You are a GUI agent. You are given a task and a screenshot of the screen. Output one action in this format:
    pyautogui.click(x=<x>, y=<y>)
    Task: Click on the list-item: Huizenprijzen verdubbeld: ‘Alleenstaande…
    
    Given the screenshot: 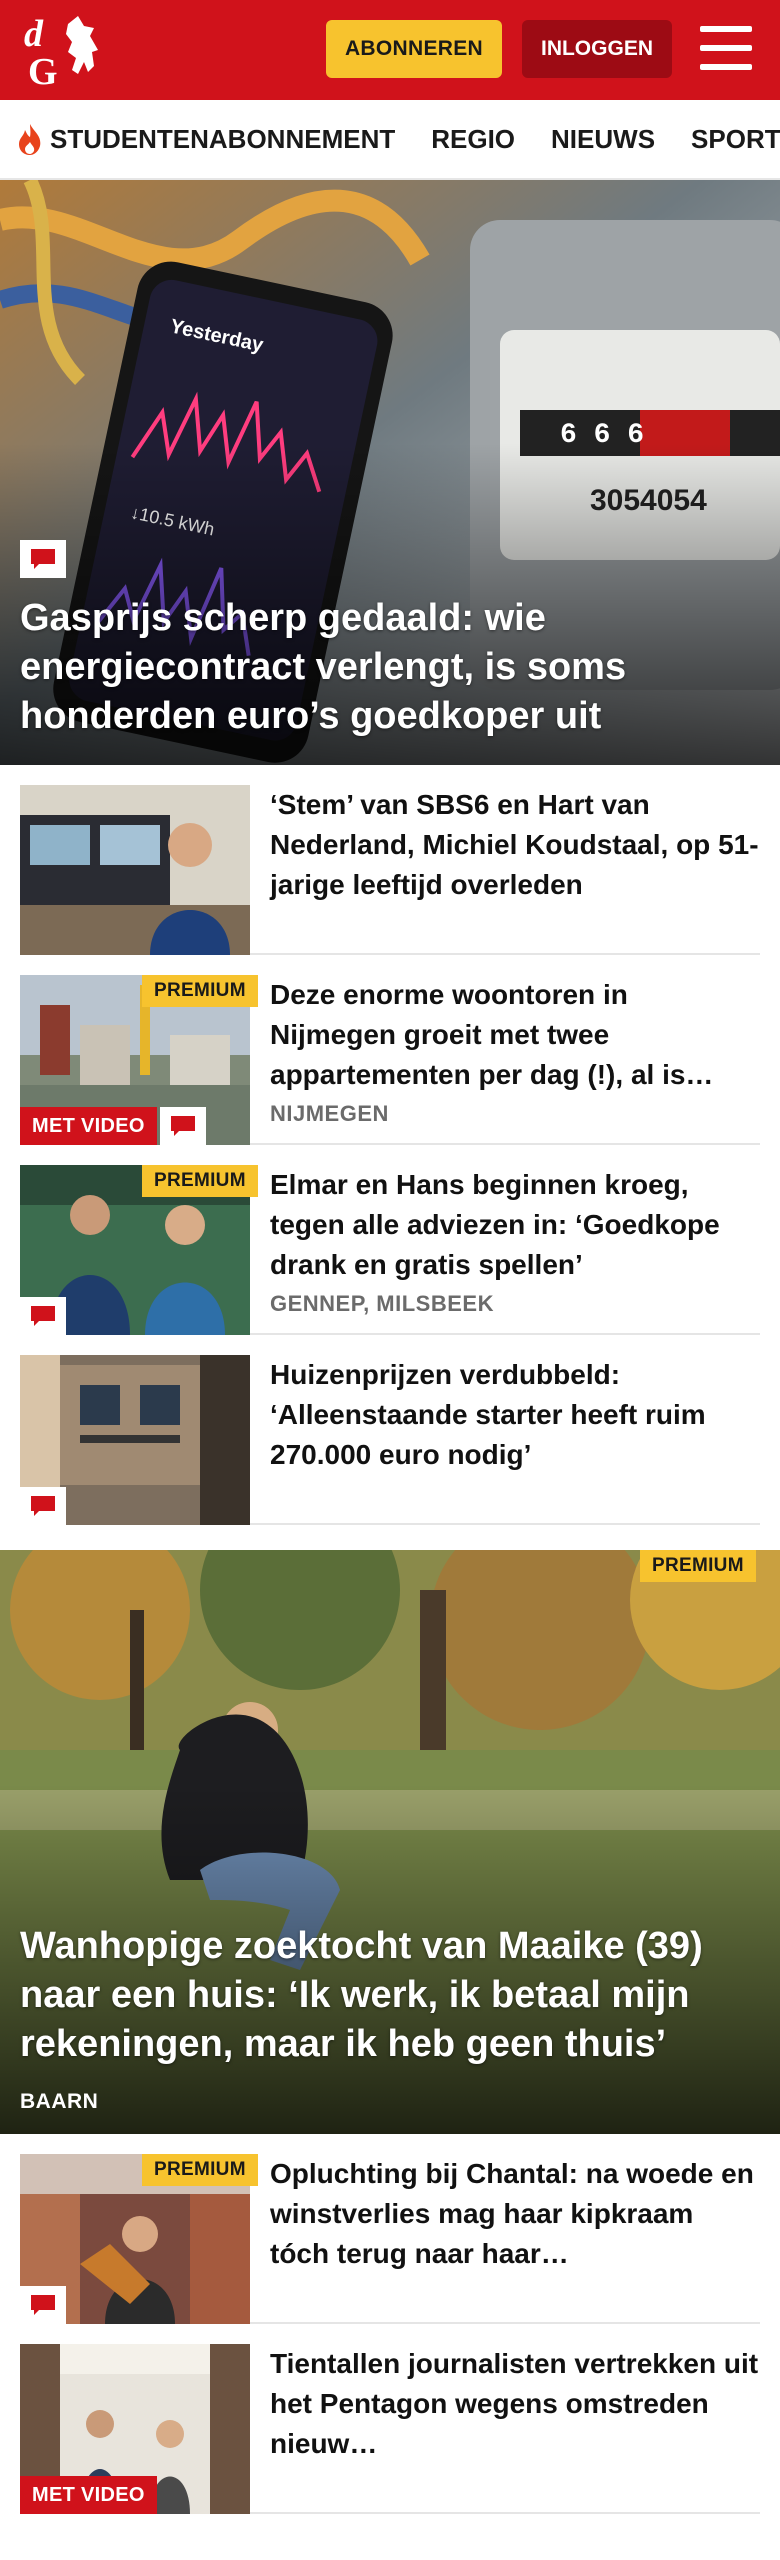 What is the action you would take?
    pyautogui.click(x=390, y=1430)
    